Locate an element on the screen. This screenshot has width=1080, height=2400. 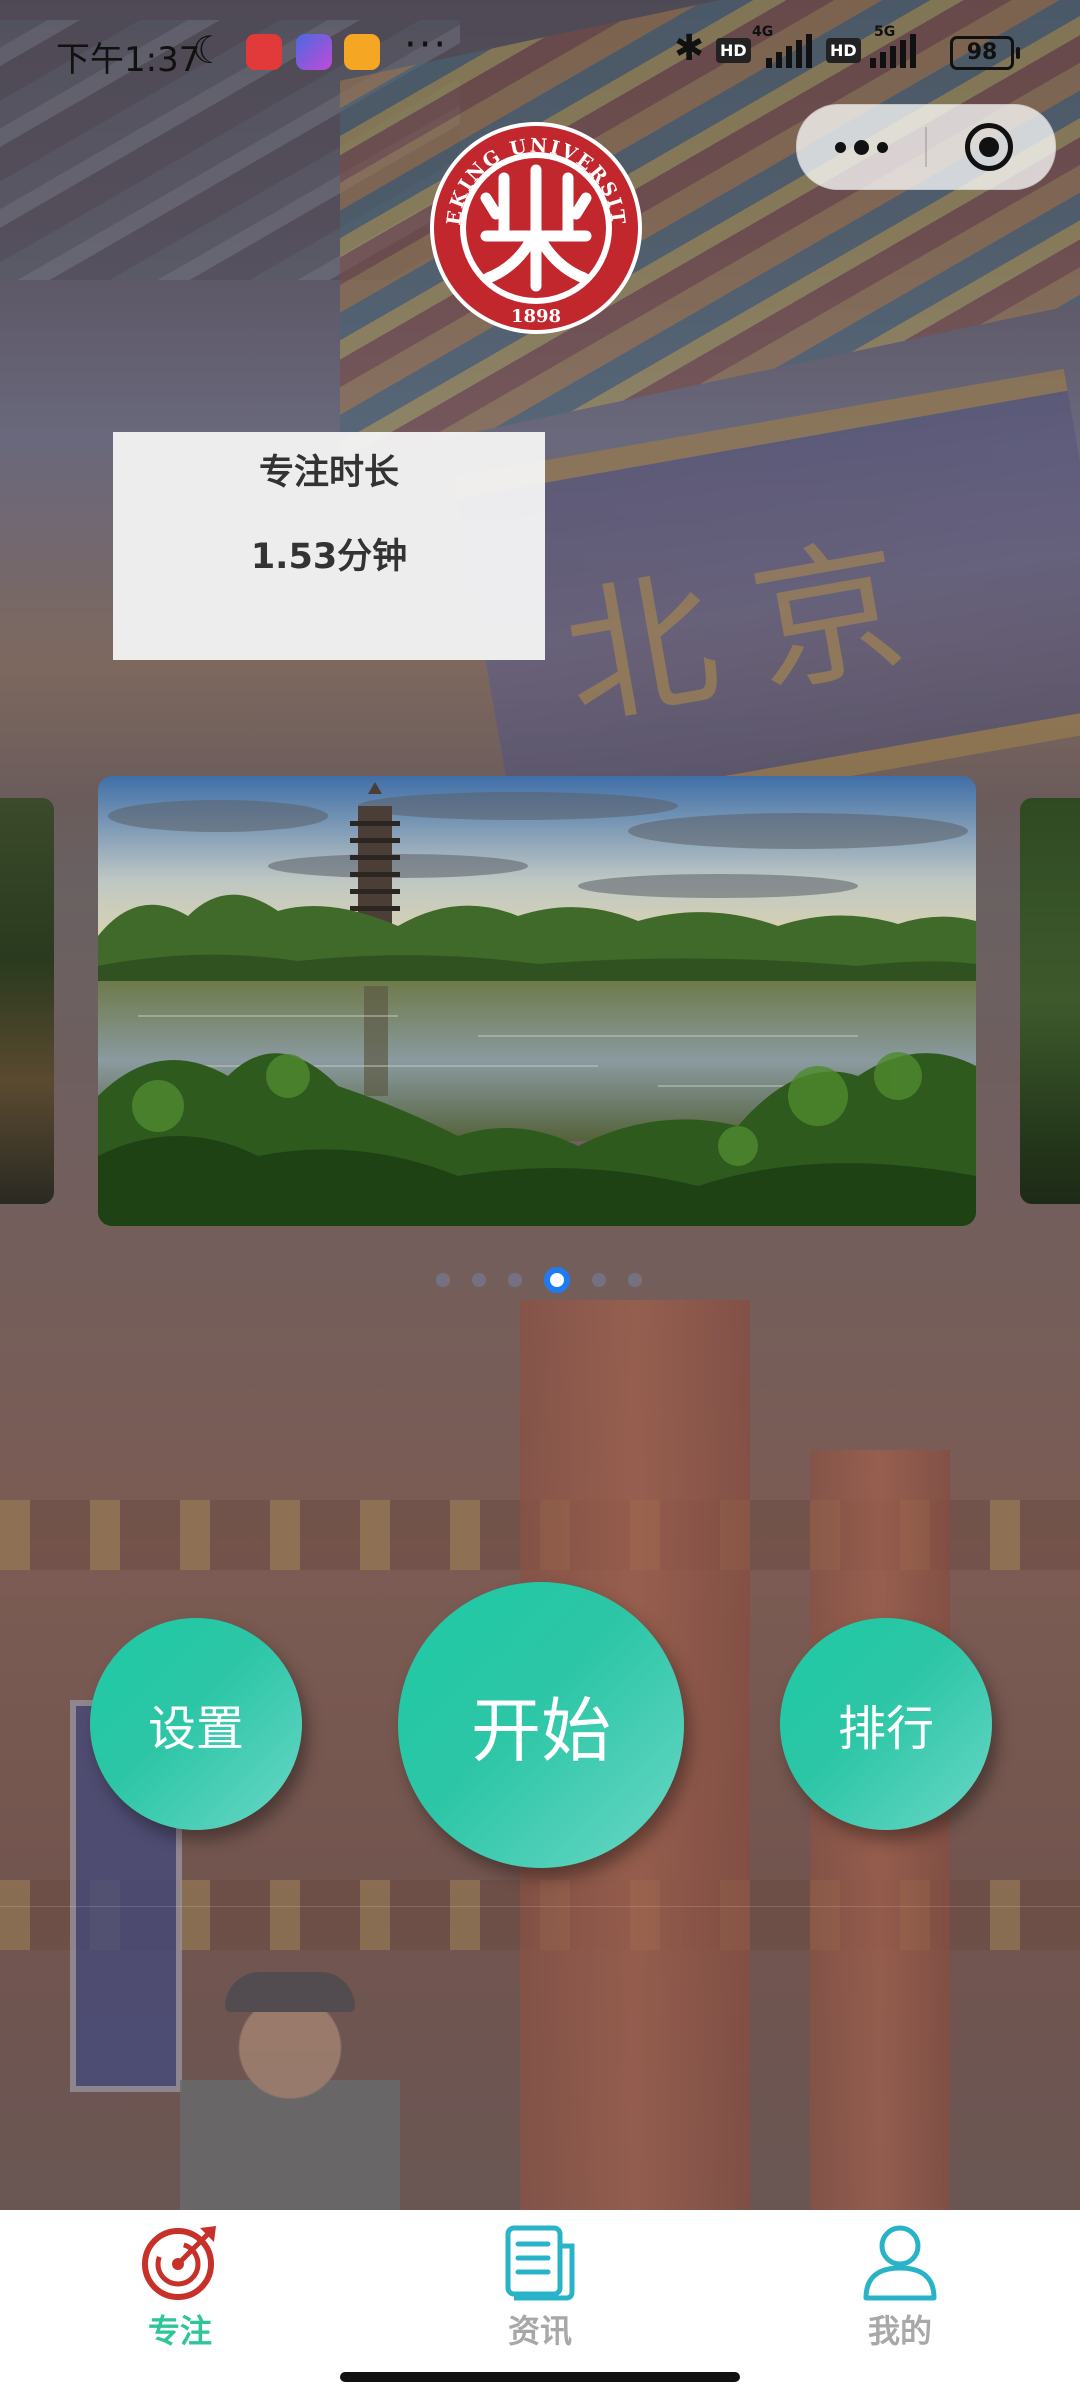
logo-year: 1898 is located at coordinates (536, 316).